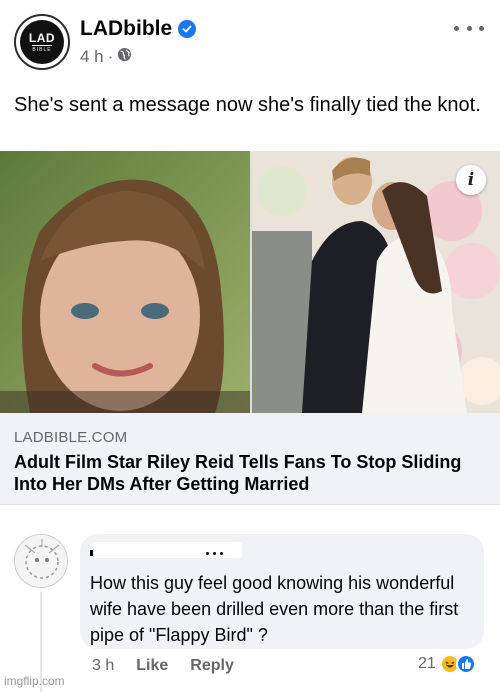 The width and height of the screenshot is (500, 692). Describe the element at coordinates (91, 553) in the screenshot. I see `redaction-remnant` at that location.